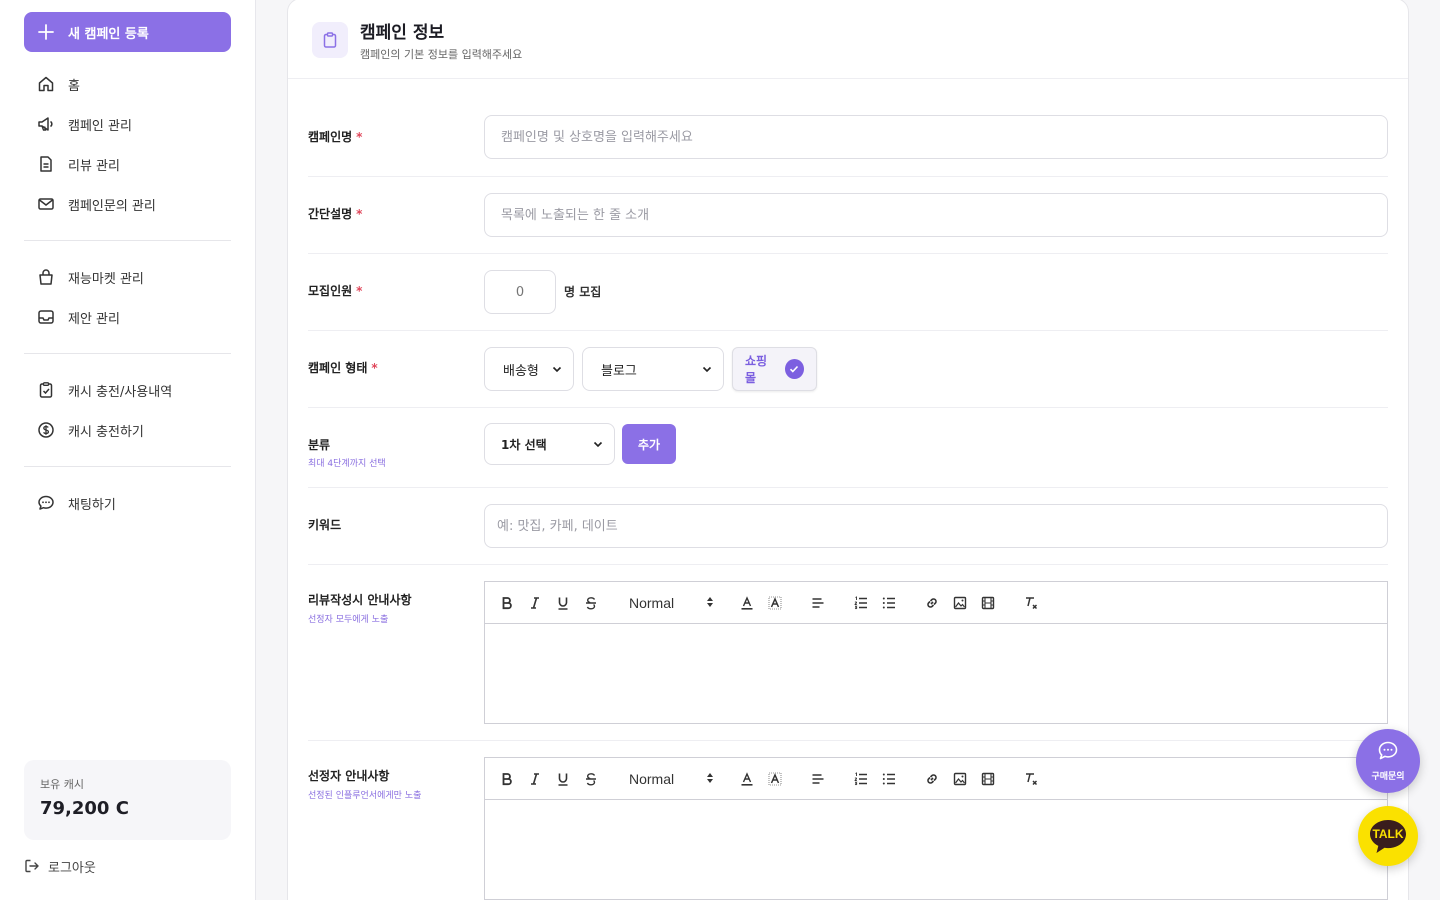 Image resolution: width=1440 pixels, height=900 pixels. Describe the element at coordinates (774, 369) in the screenshot. I see `shopping-mall-chip: 쇼핑몰` at that location.